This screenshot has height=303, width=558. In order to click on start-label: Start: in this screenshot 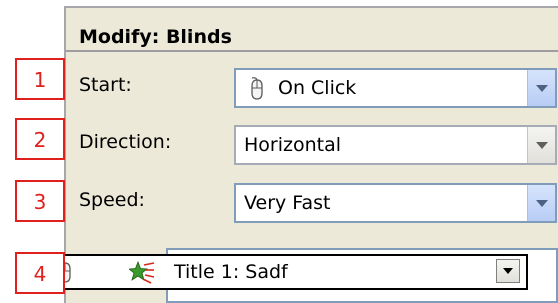, I will do `click(105, 85)`.